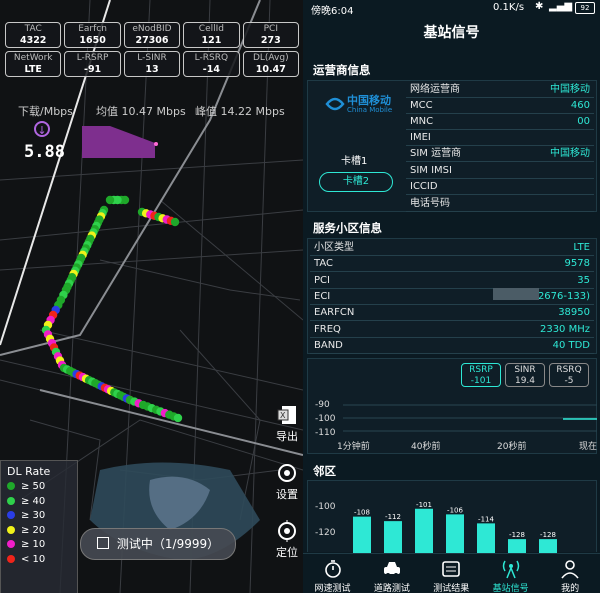  Describe the element at coordinates (287, 482) in the screenshot. I see `settings-button: 设置` at that location.